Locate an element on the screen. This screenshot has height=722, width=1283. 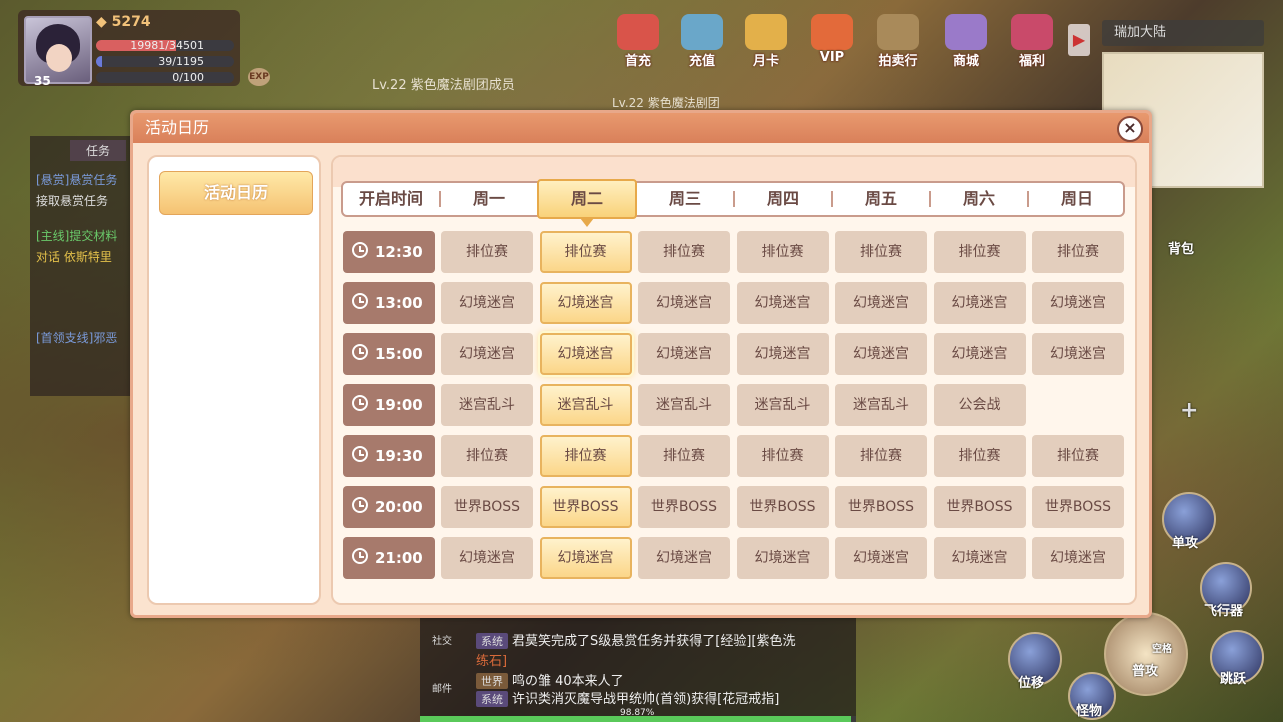
quest-item: [首领支线]邪恶 is located at coordinates (80, 337).